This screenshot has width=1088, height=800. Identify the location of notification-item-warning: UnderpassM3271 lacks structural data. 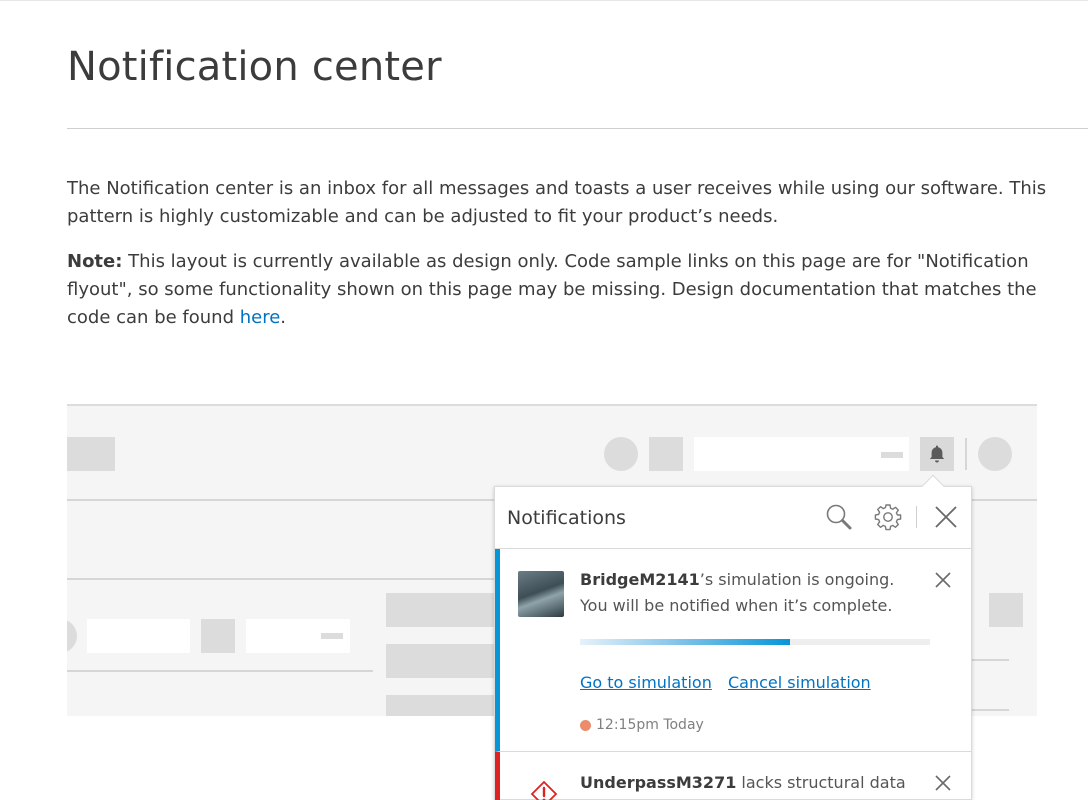
(733, 776).